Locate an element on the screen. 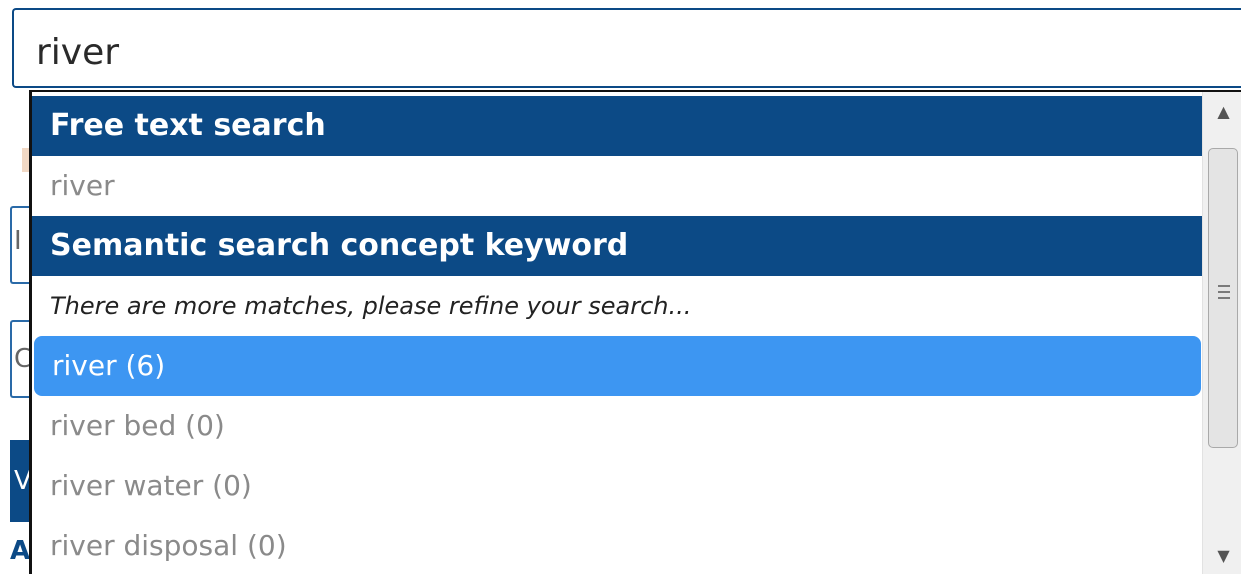 This screenshot has height=574, width=1241. background-text-fragment: I is located at coordinates (18, 241).